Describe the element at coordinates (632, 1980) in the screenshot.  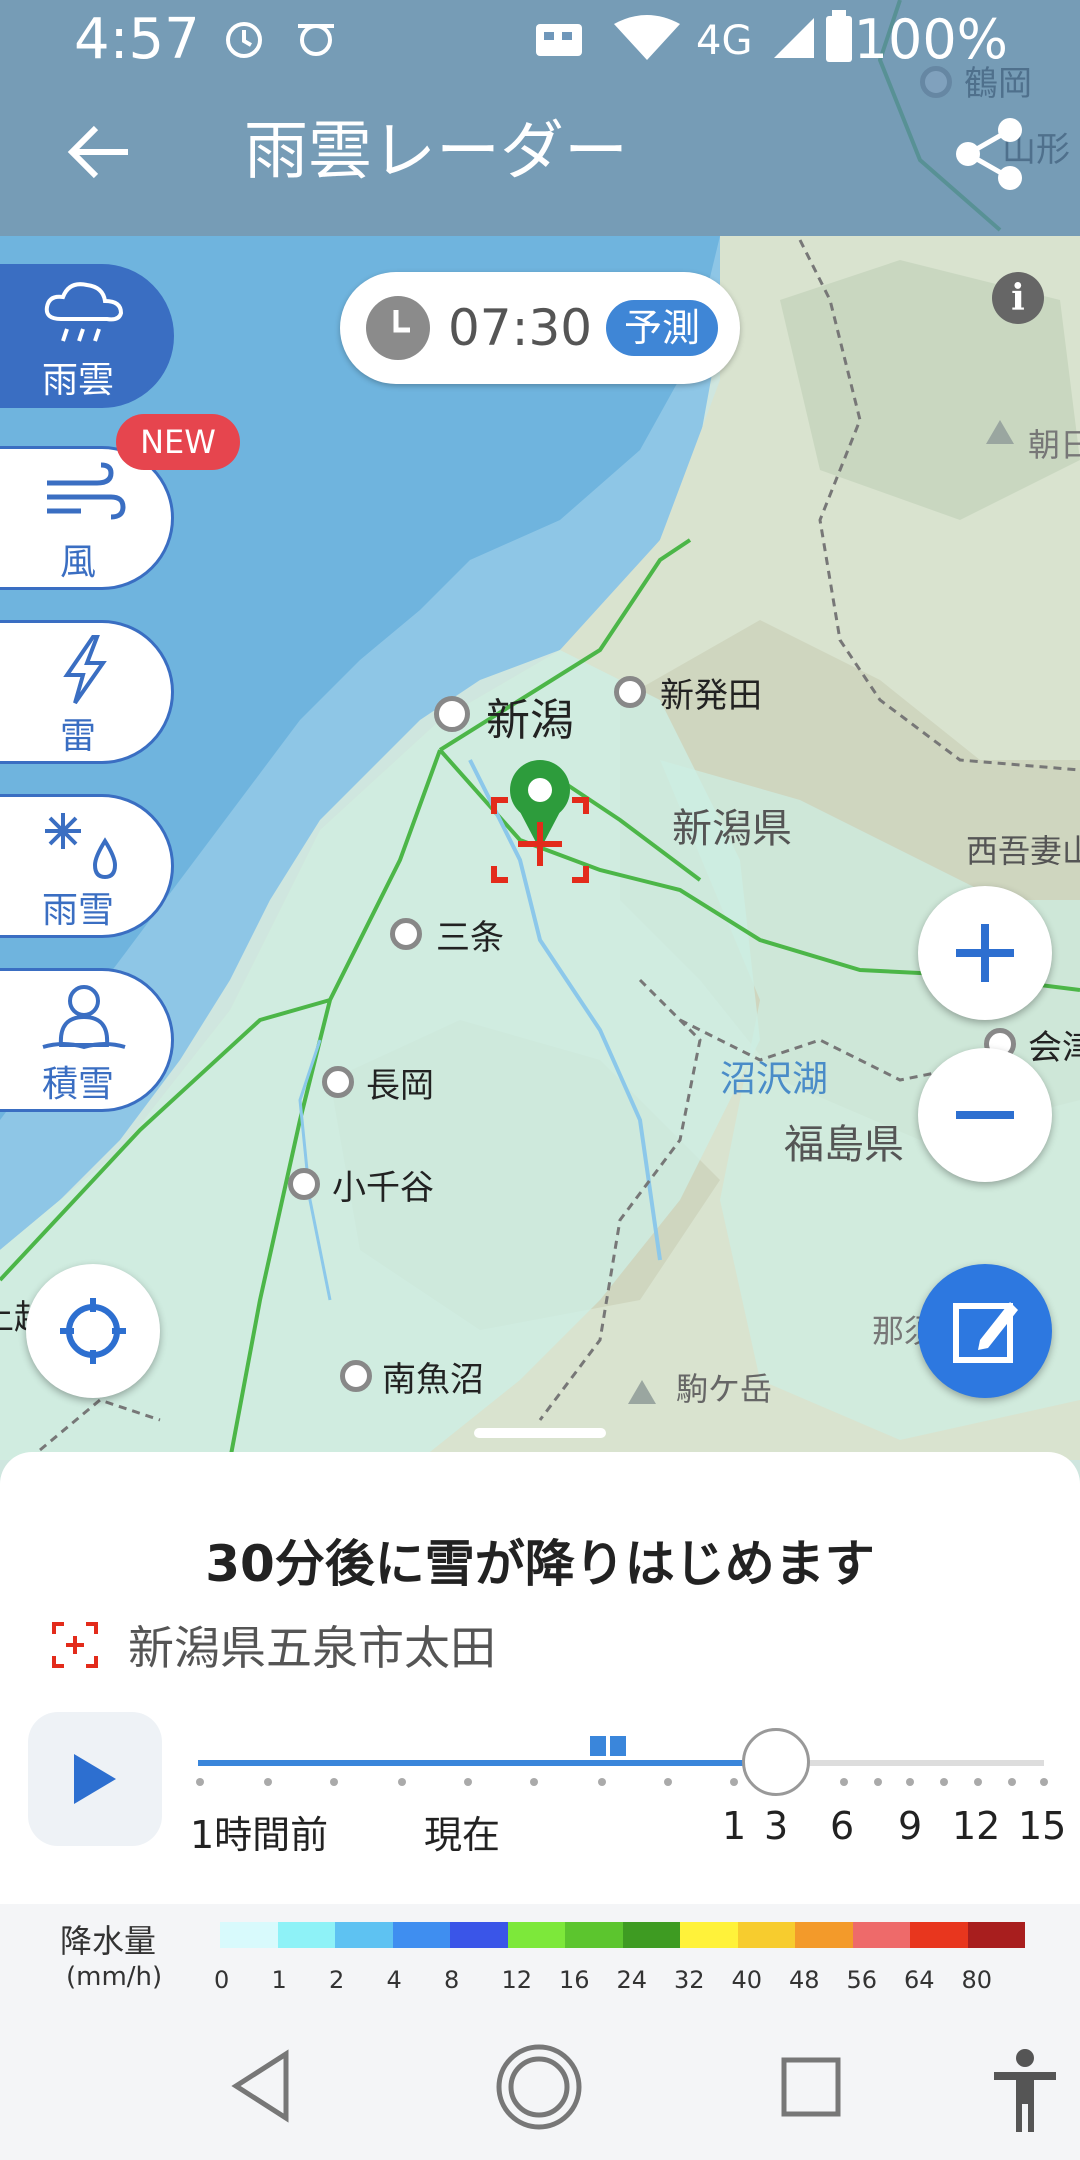
I see `legend-value: 24` at that location.